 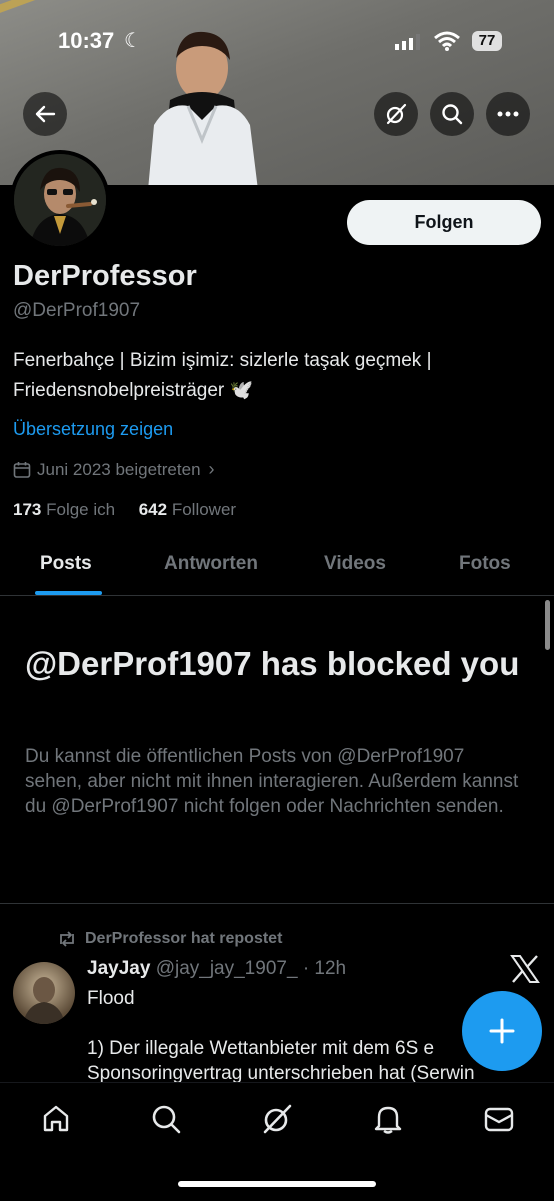 I want to click on back-button, so click(x=45, y=114).